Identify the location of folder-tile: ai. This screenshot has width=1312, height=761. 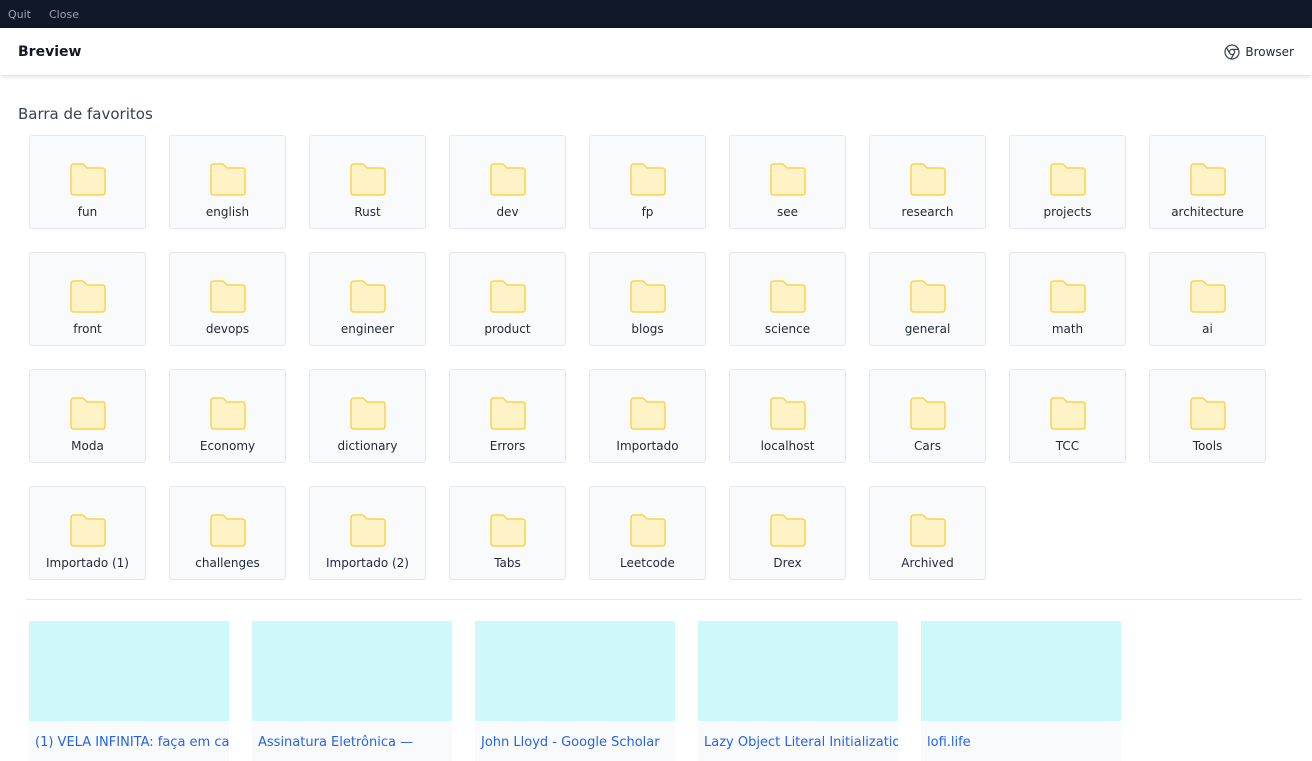
(1207, 299).